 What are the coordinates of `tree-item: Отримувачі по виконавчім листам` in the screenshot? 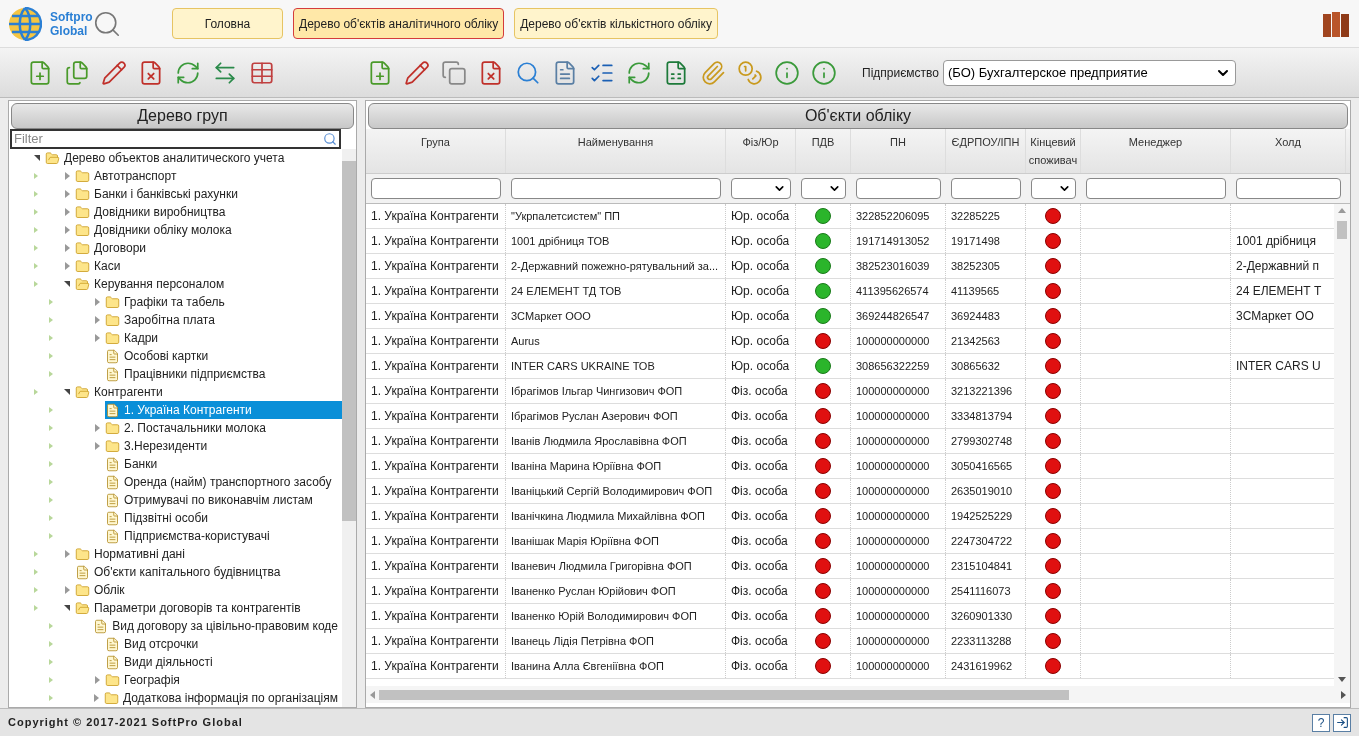 It's located at (211, 500).